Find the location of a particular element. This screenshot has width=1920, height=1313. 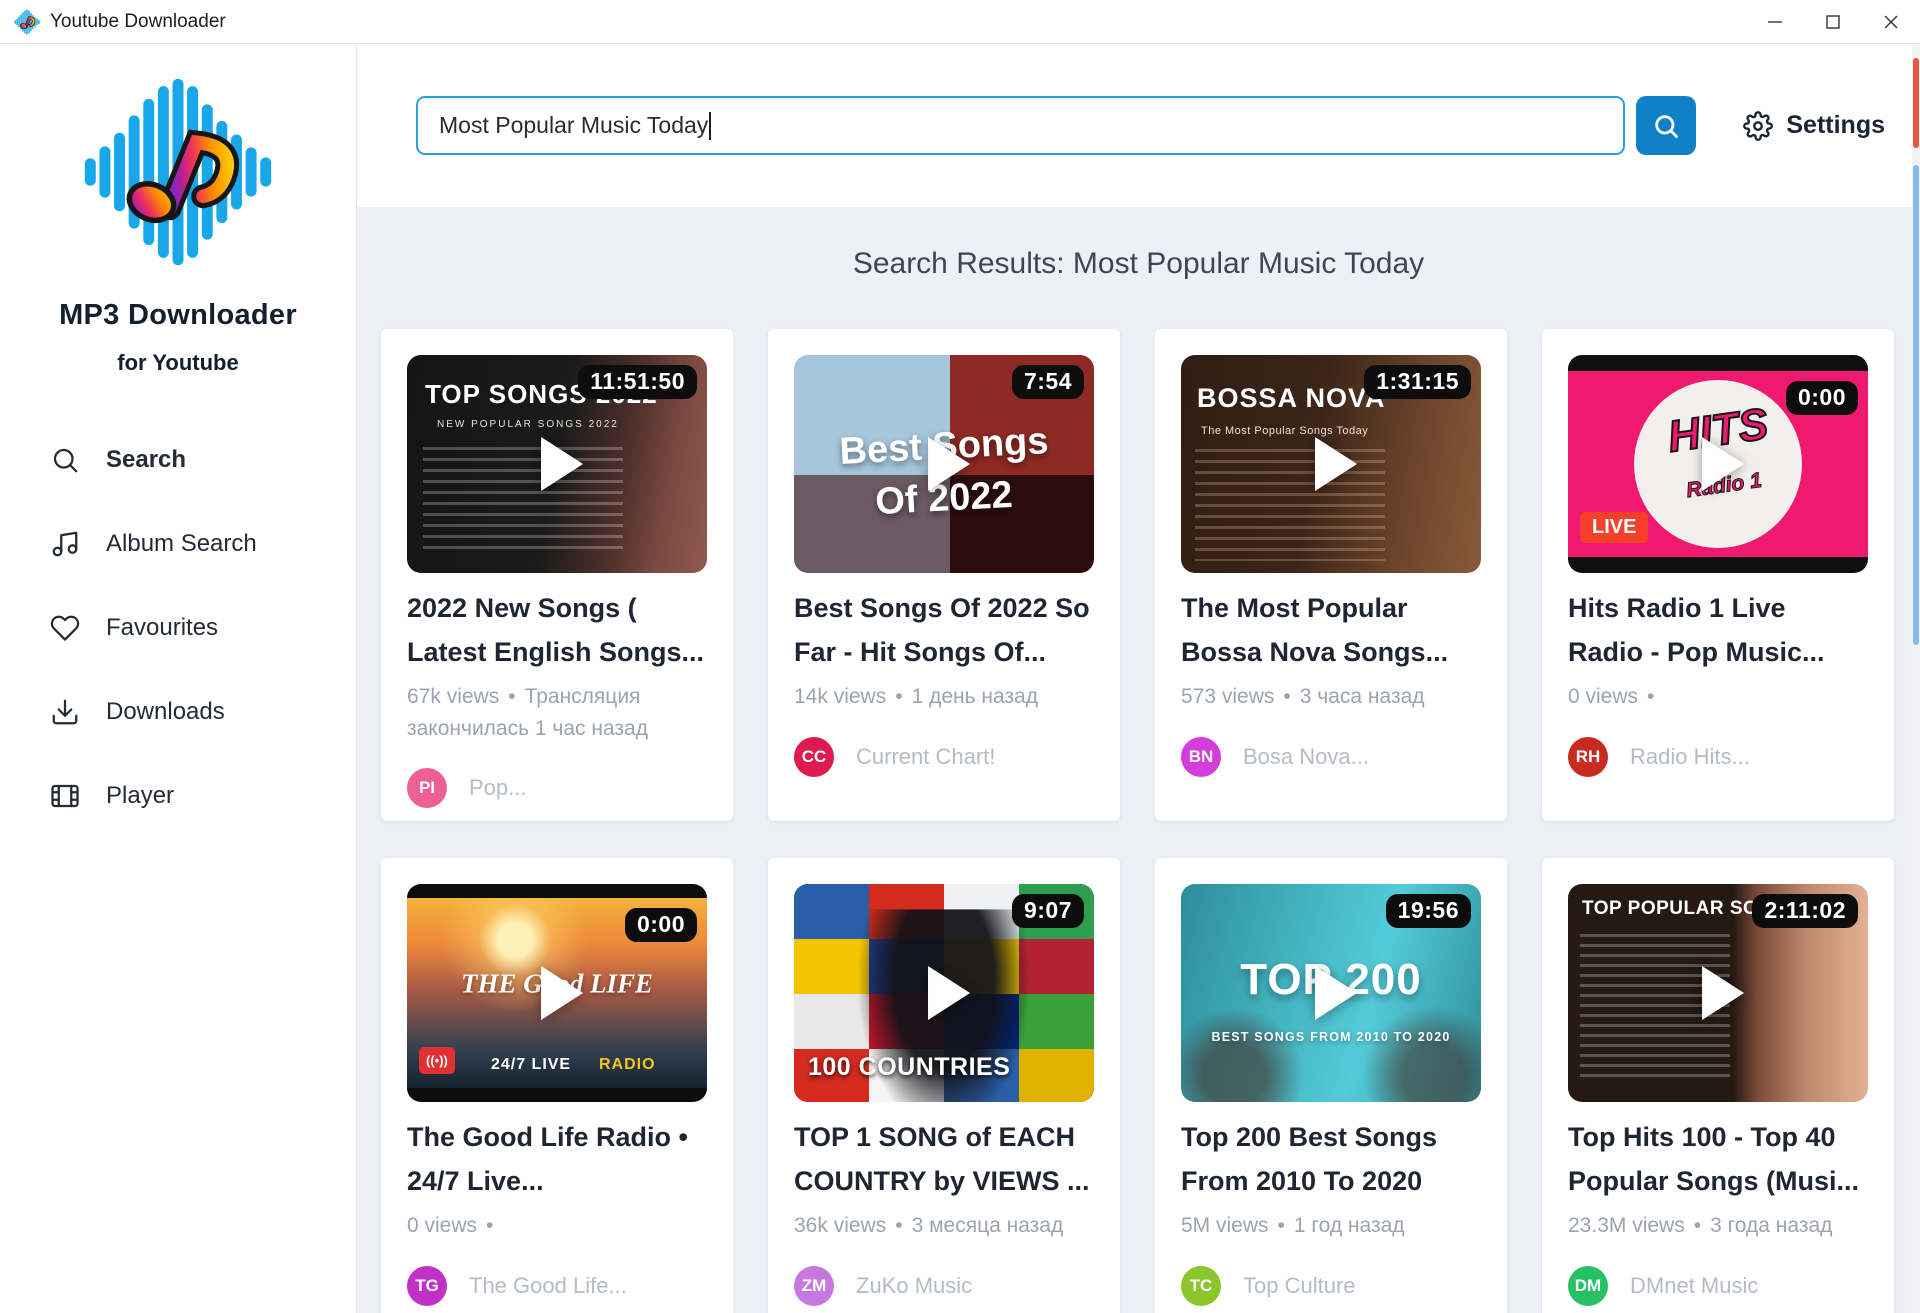

topbar: Most Popular Music Today Settings is located at coordinates (1138, 125).